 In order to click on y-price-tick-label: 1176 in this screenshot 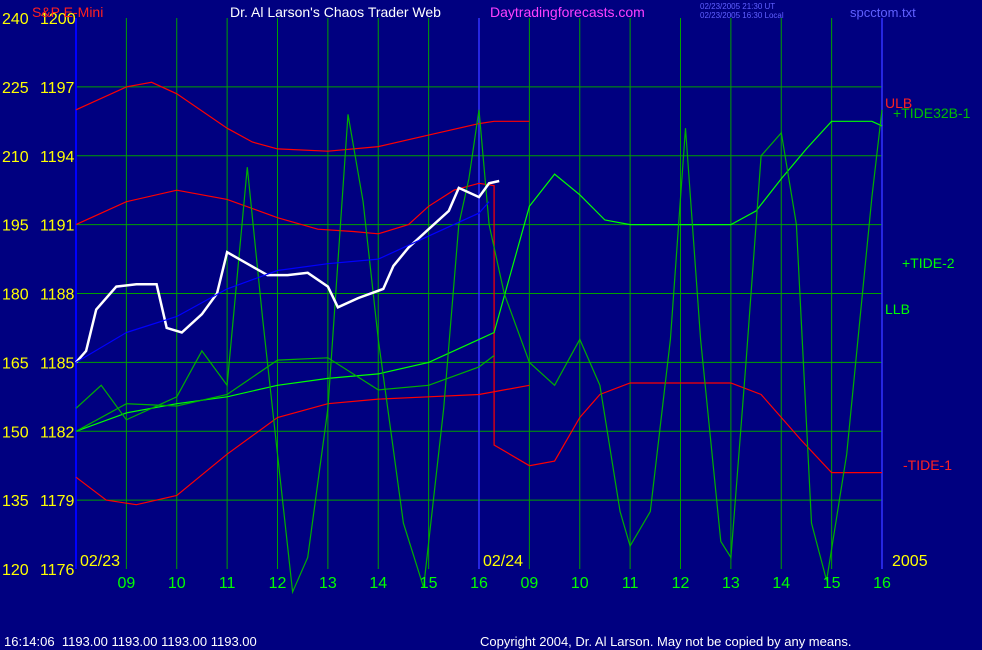, I will do `click(57, 570)`.